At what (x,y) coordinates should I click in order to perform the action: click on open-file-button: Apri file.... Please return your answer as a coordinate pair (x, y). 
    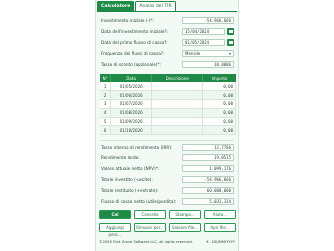
    Looking at the image, I should click on (220, 227).